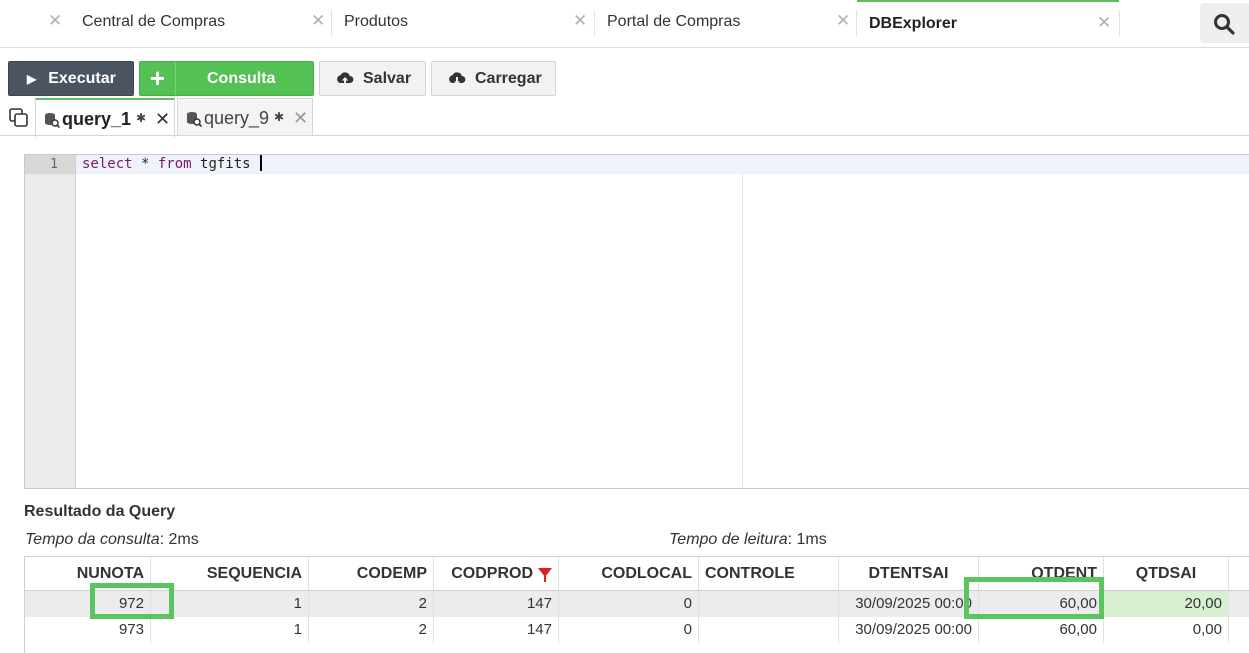 This screenshot has width=1249, height=653. I want to click on search-icon, so click(1224, 24).